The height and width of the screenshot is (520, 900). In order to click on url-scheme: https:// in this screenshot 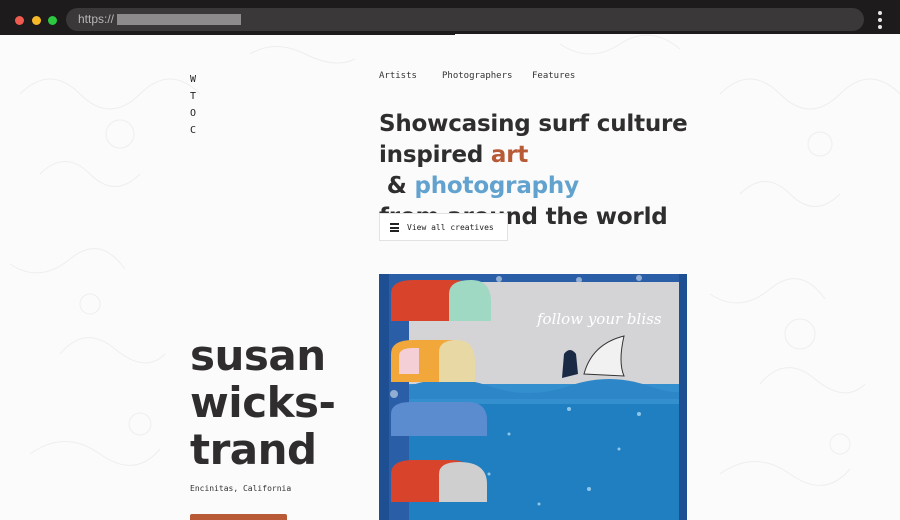, I will do `click(96, 19)`.